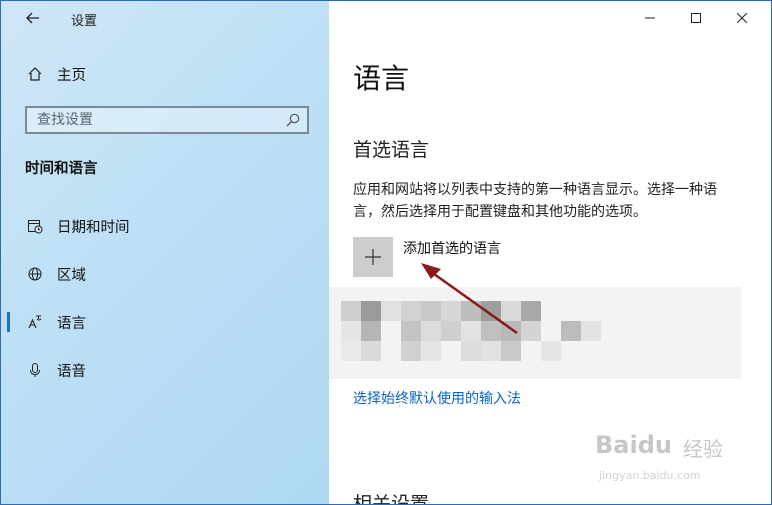  Describe the element at coordinates (93, 227) in the screenshot. I see `sidebar-item-label: 日期和时间` at that location.